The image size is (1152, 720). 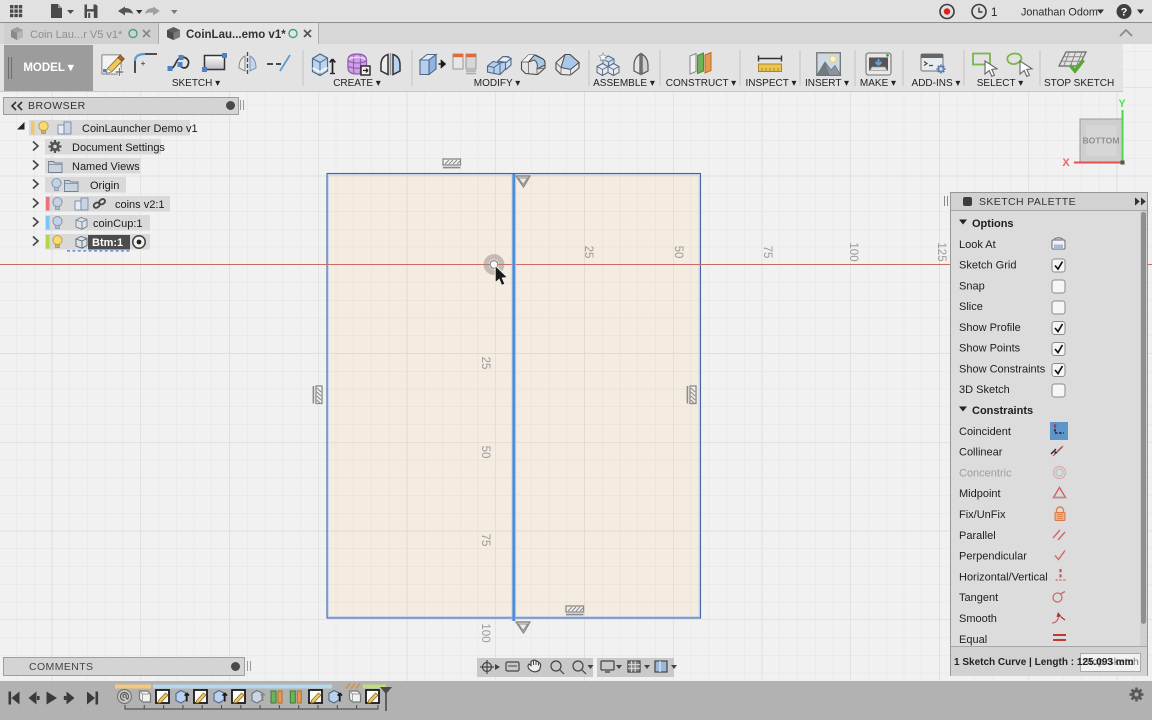 I want to click on svg-text: Concentric, so click(x=985, y=474).